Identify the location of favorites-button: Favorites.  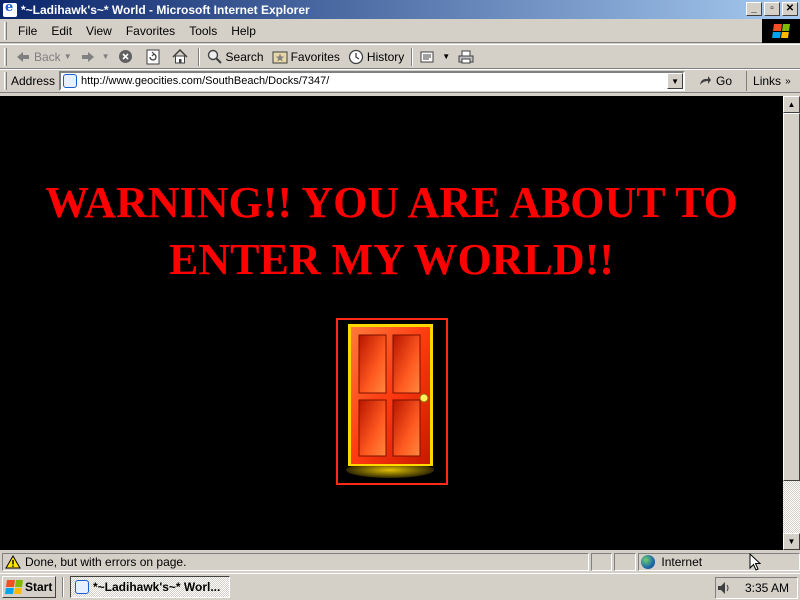
(306, 57).